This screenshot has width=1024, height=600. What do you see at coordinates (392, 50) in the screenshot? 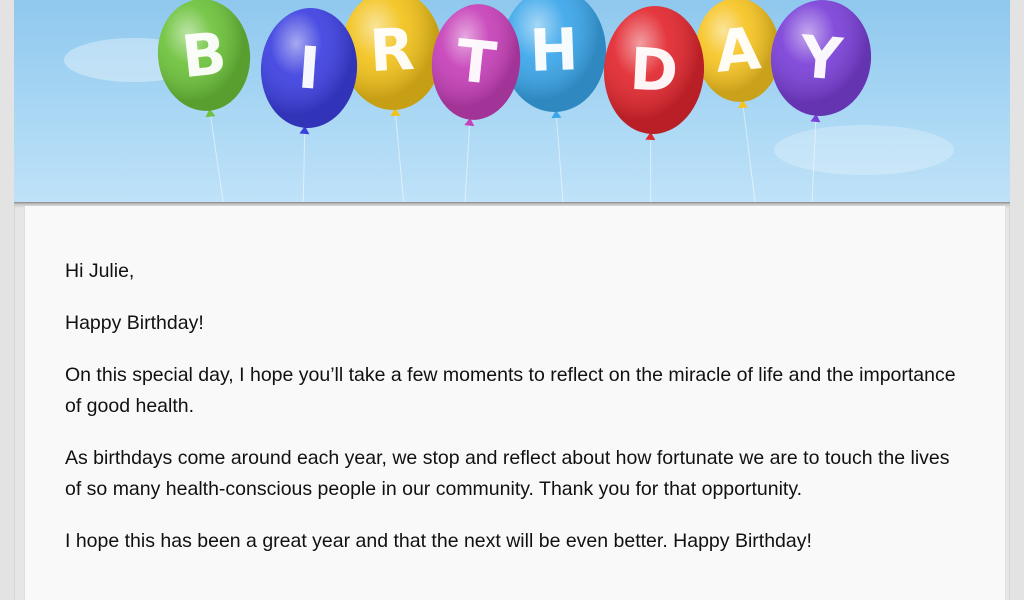
I see `balloon-letter: R` at bounding box center [392, 50].